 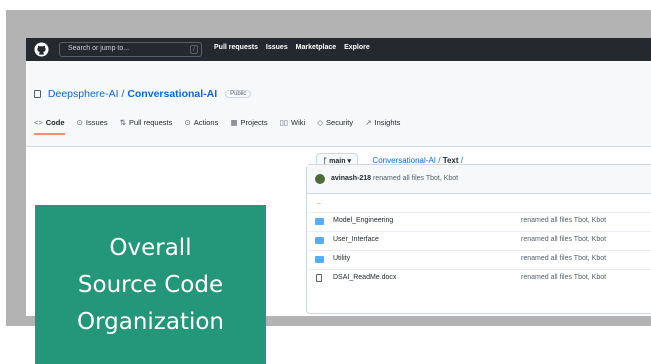 What do you see at coordinates (319, 278) in the screenshot?
I see `file-icon` at bounding box center [319, 278].